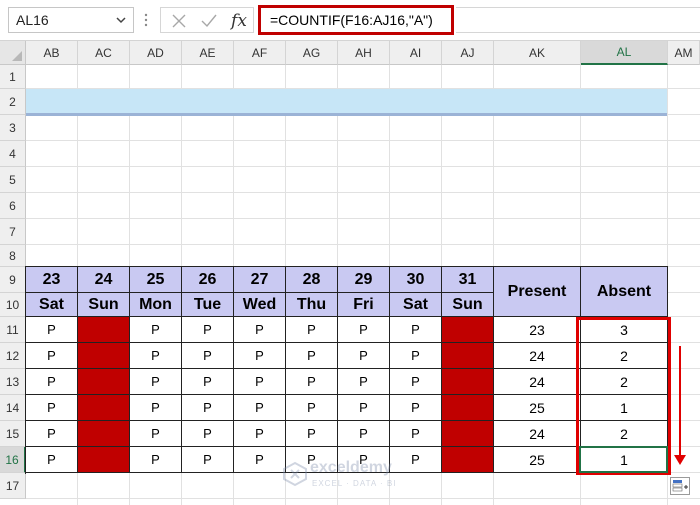 This screenshot has height=505, width=700. Describe the element at coordinates (680, 486) in the screenshot. I see `quick-analysis-icon` at that location.